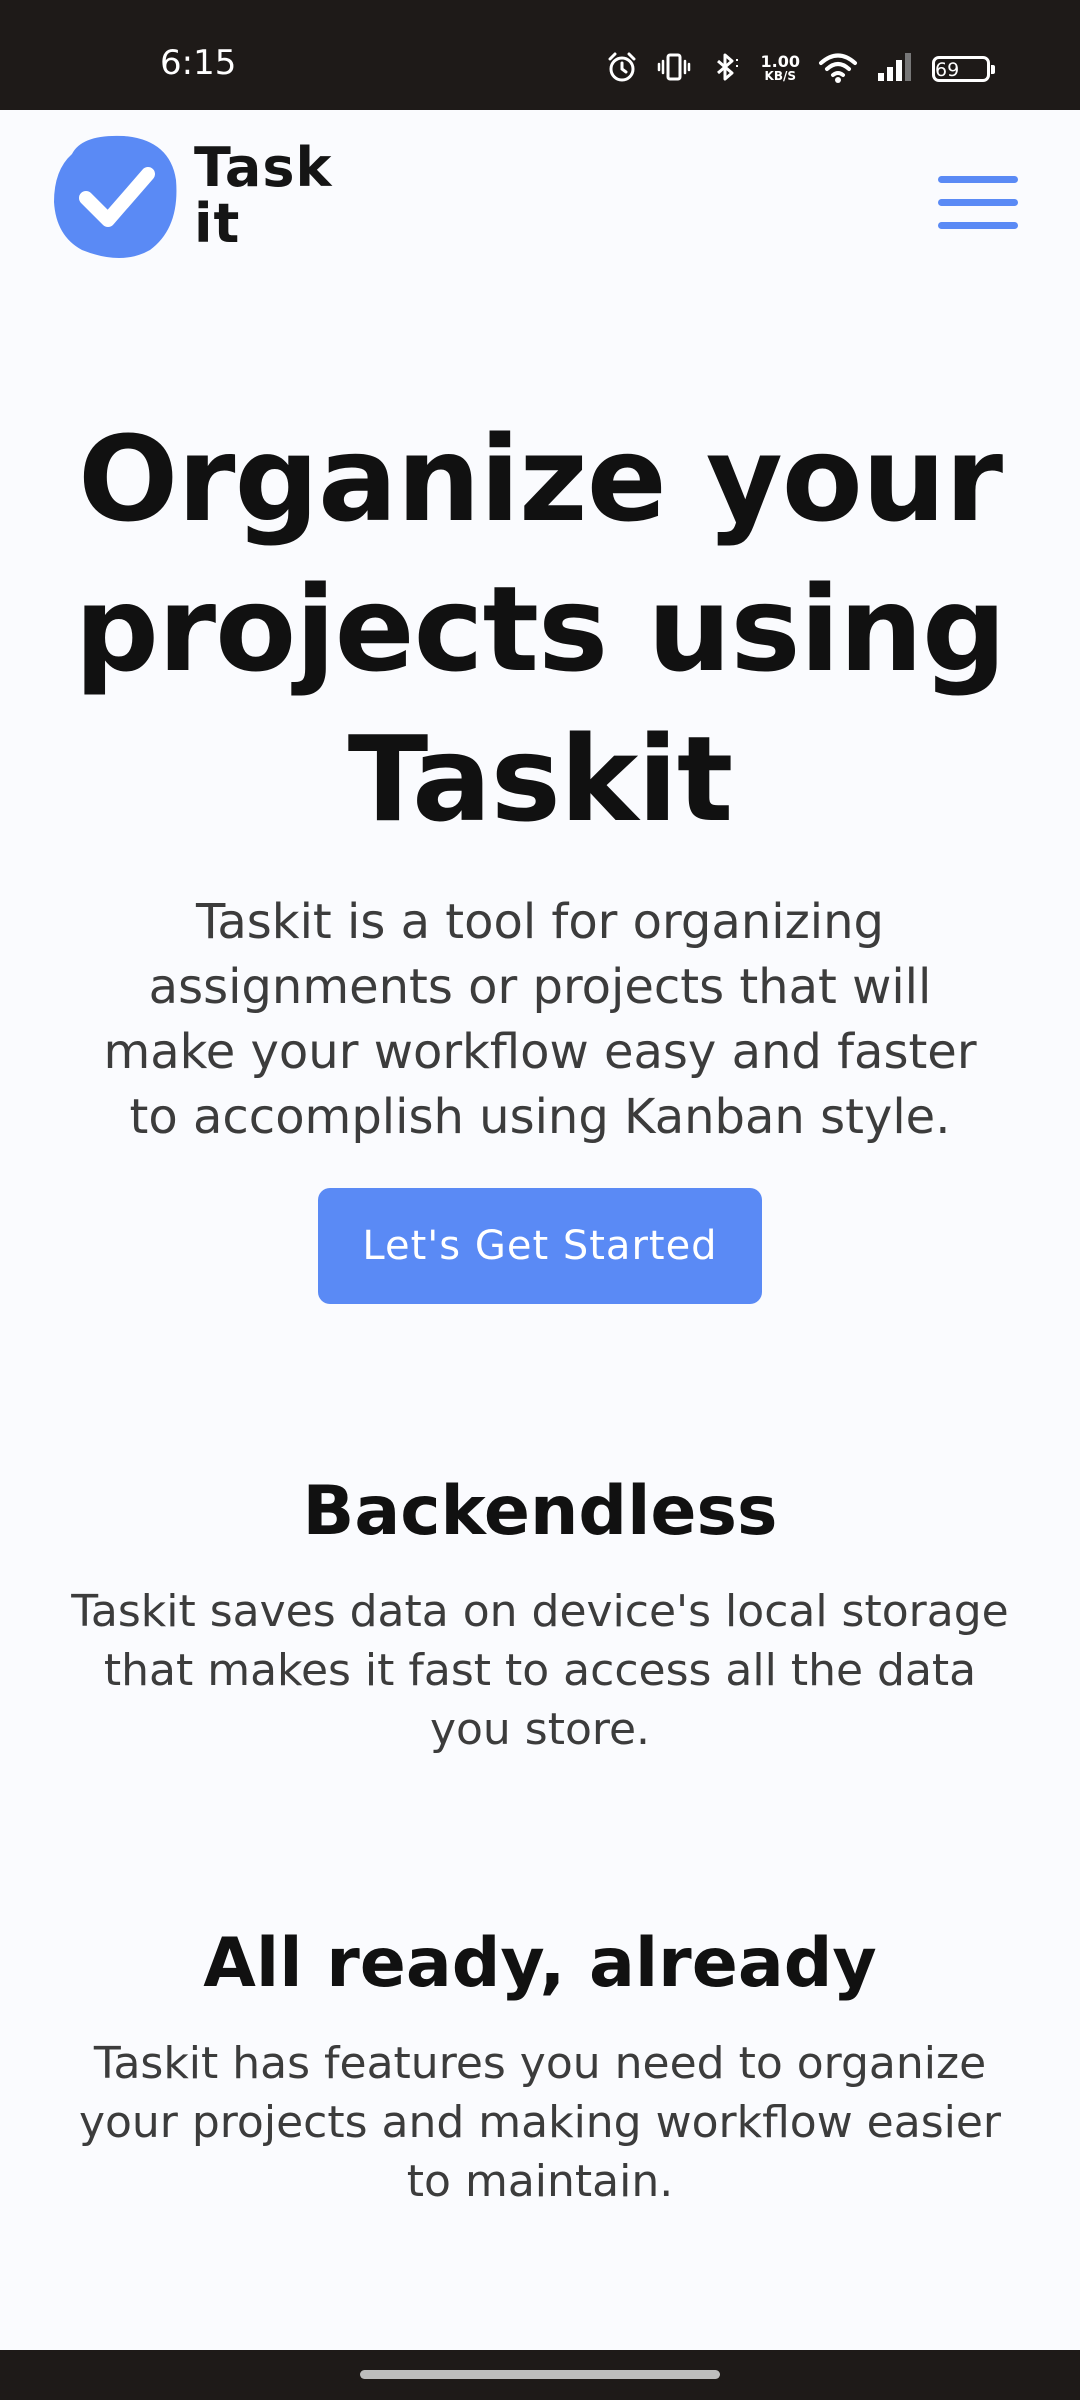 Image resolution: width=1080 pixels, height=2400 pixels. I want to click on battery-level: 69, so click(947, 70).